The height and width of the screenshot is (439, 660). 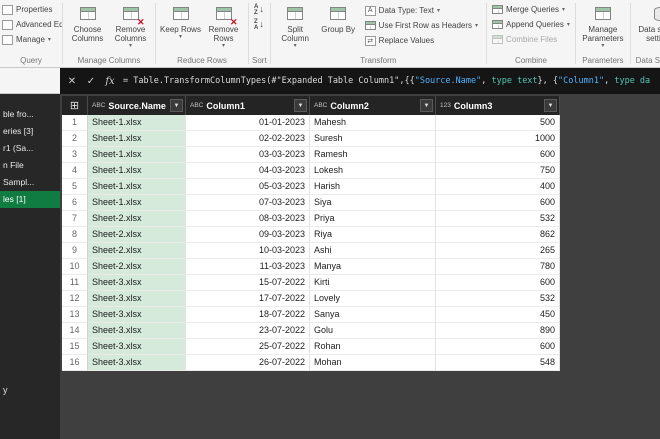 I want to click on cell: 400, so click(x=498, y=187).